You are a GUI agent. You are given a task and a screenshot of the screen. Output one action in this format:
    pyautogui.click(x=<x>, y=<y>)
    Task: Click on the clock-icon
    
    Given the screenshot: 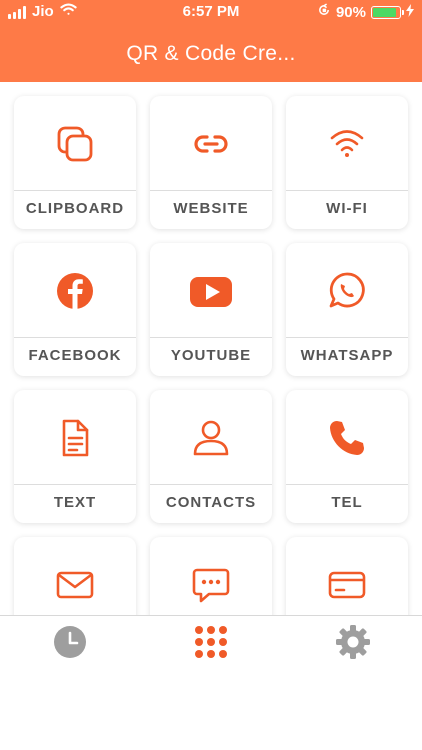 What is the action you would take?
    pyautogui.click(x=70, y=644)
    